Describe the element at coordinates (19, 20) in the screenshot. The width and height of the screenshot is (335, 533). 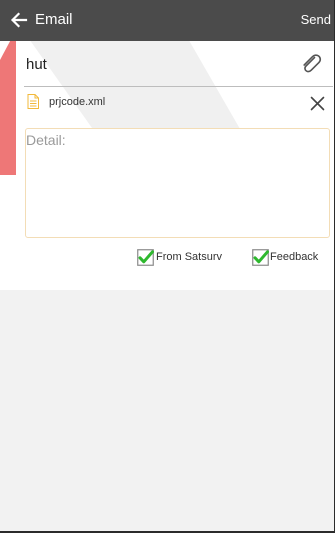
I see `back-arrow-icon` at that location.